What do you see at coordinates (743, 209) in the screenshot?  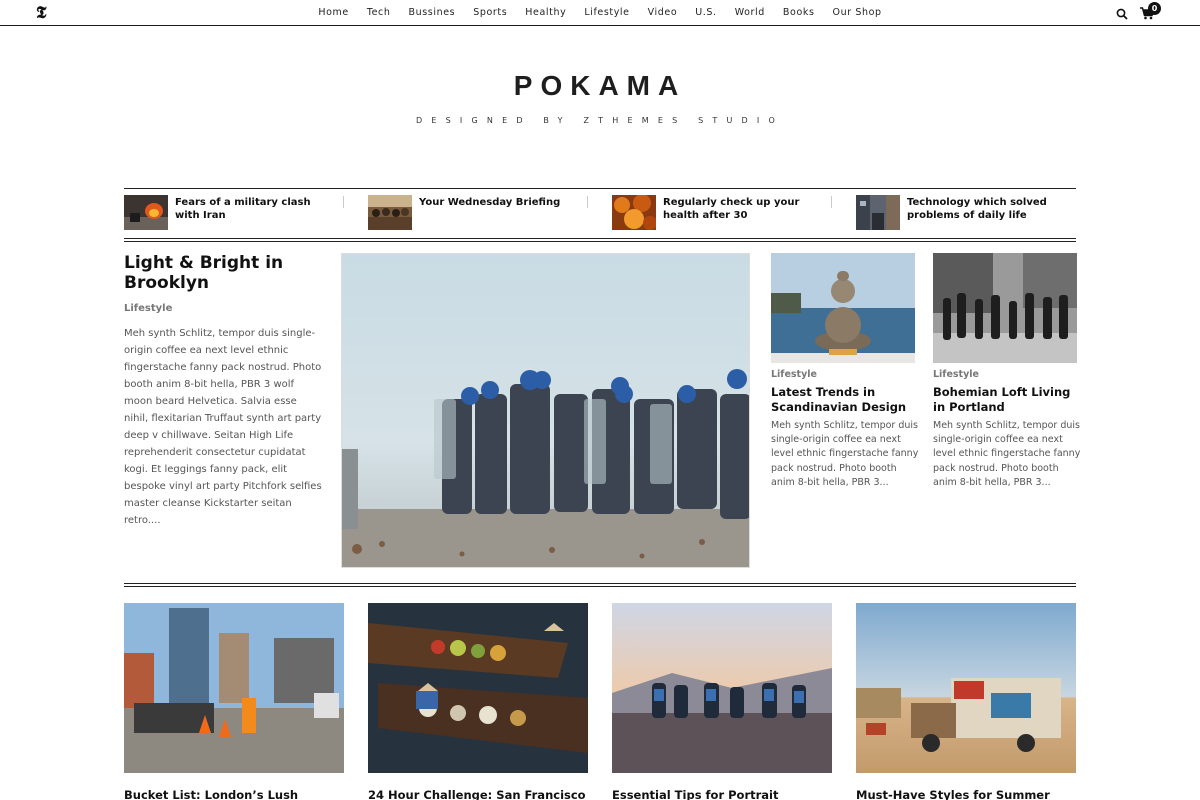 I see `ticker-title: Regularly check up your health after 30` at bounding box center [743, 209].